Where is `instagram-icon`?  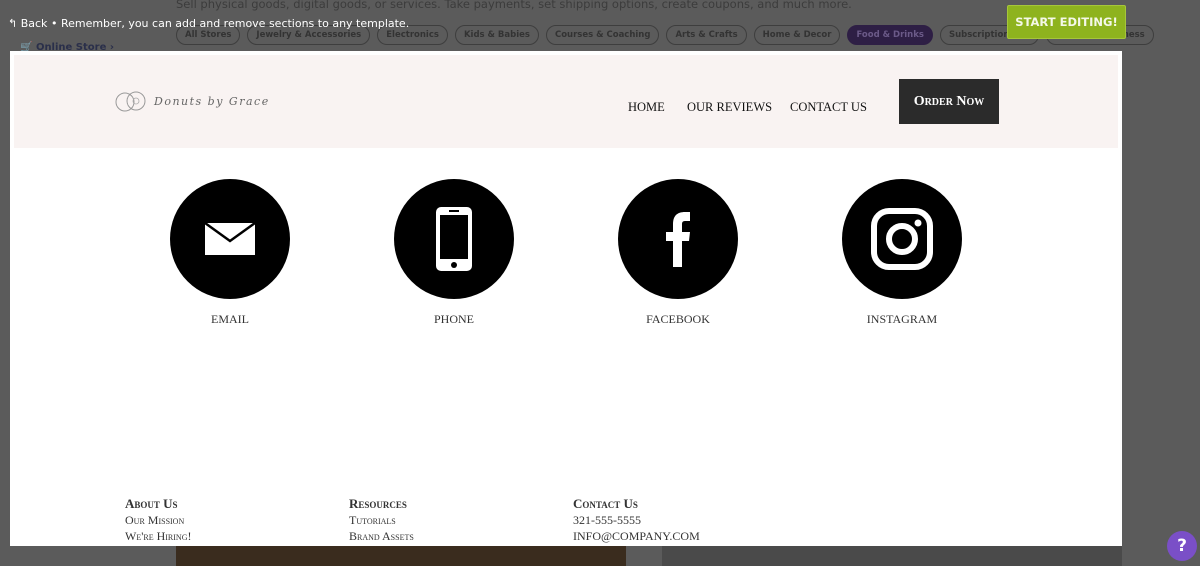
instagram-icon is located at coordinates (902, 239).